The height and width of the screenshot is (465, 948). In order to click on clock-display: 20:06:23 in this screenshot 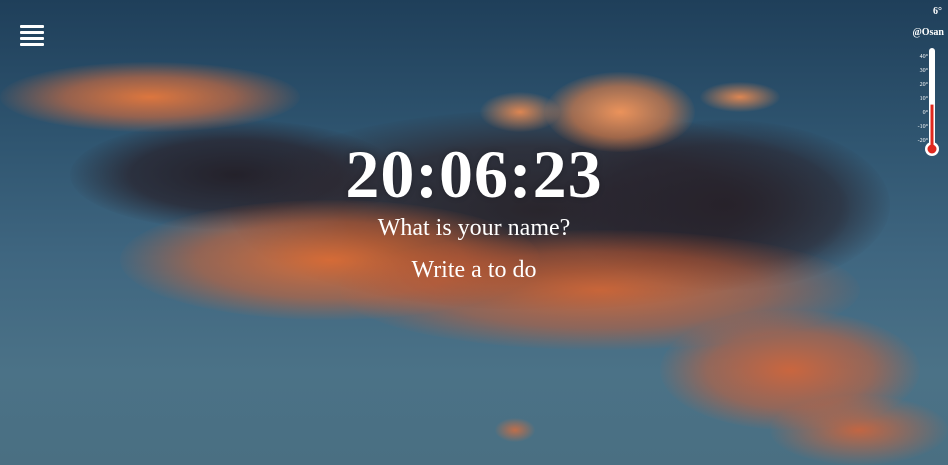, I will do `click(474, 174)`.